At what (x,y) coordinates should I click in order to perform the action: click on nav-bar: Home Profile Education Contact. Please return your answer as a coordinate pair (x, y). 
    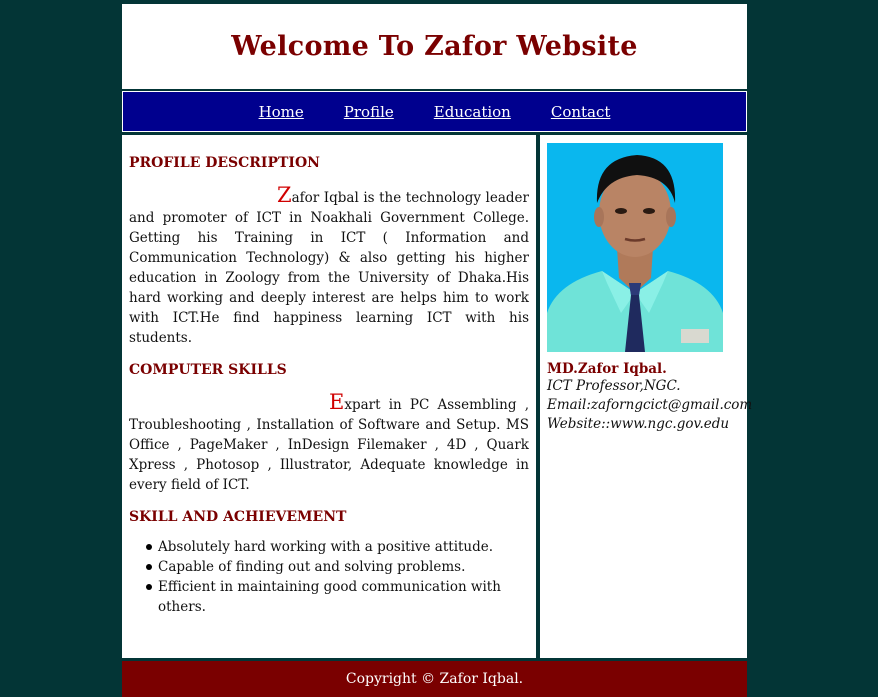
    Looking at the image, I should click on (434, 111).